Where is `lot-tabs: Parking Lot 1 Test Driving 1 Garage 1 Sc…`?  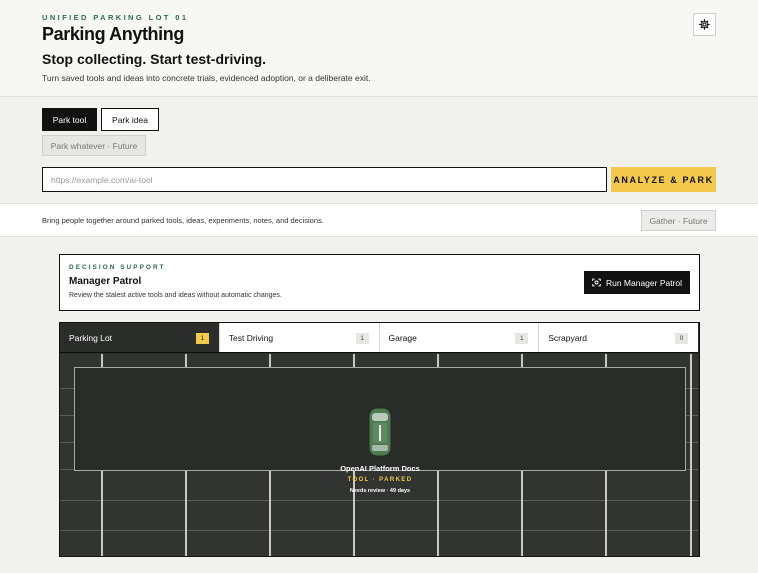
lot-tabs: Parking Lot 1 Test Driving 1 Garage 1 Sc… is located at coordinates (379, 338).